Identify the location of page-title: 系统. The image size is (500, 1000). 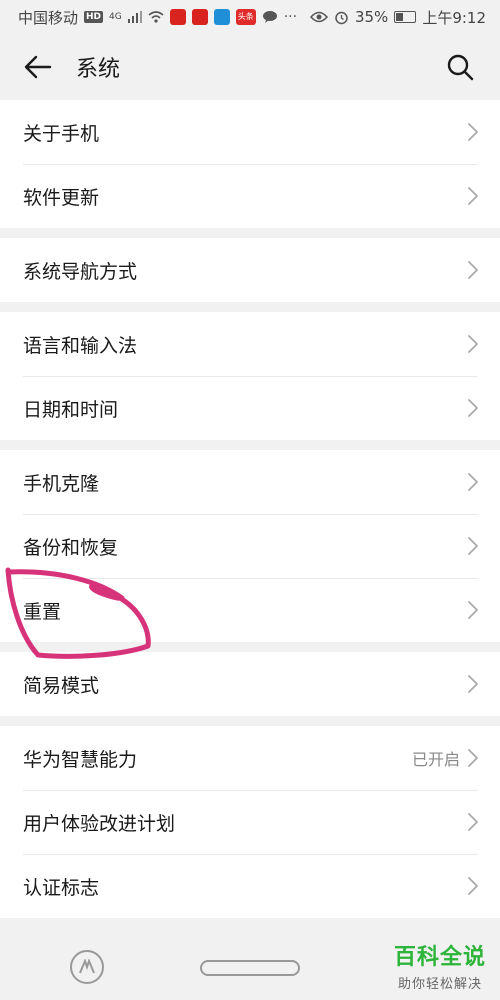
(98, 69).